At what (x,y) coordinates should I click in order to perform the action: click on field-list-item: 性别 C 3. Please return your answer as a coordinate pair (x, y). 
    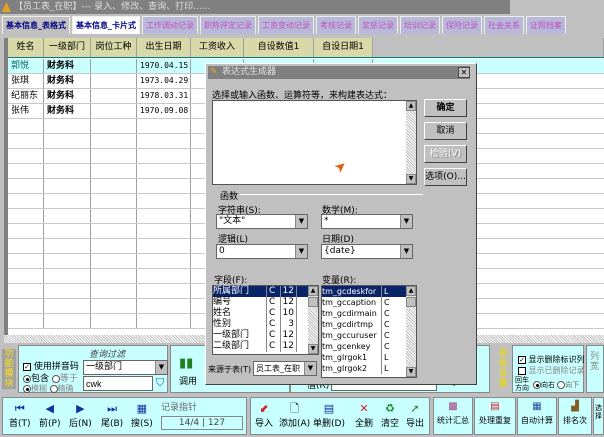
    Looking at the image, I should click on (265, 324).